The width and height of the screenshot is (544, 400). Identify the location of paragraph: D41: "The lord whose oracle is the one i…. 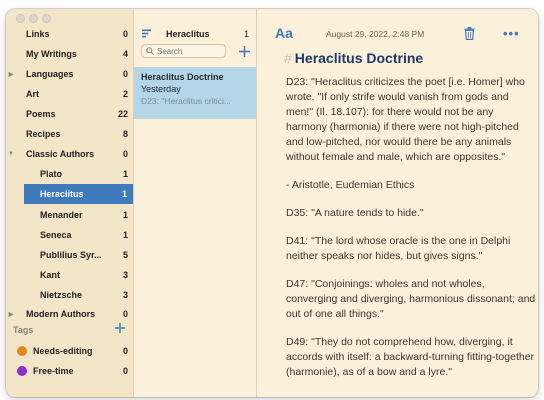
(398, 248).